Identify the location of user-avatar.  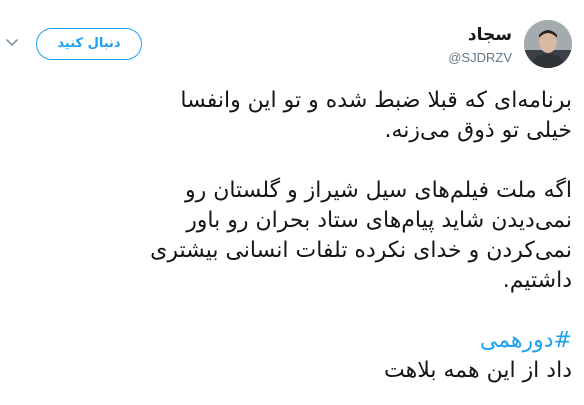
(548, 44).